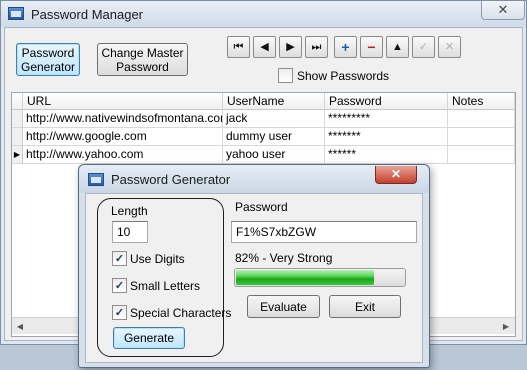 The width and height of the screenshot is (527, 370). I want to click on generated-password-field: F1%S7xbZGW, so click(324, 232).